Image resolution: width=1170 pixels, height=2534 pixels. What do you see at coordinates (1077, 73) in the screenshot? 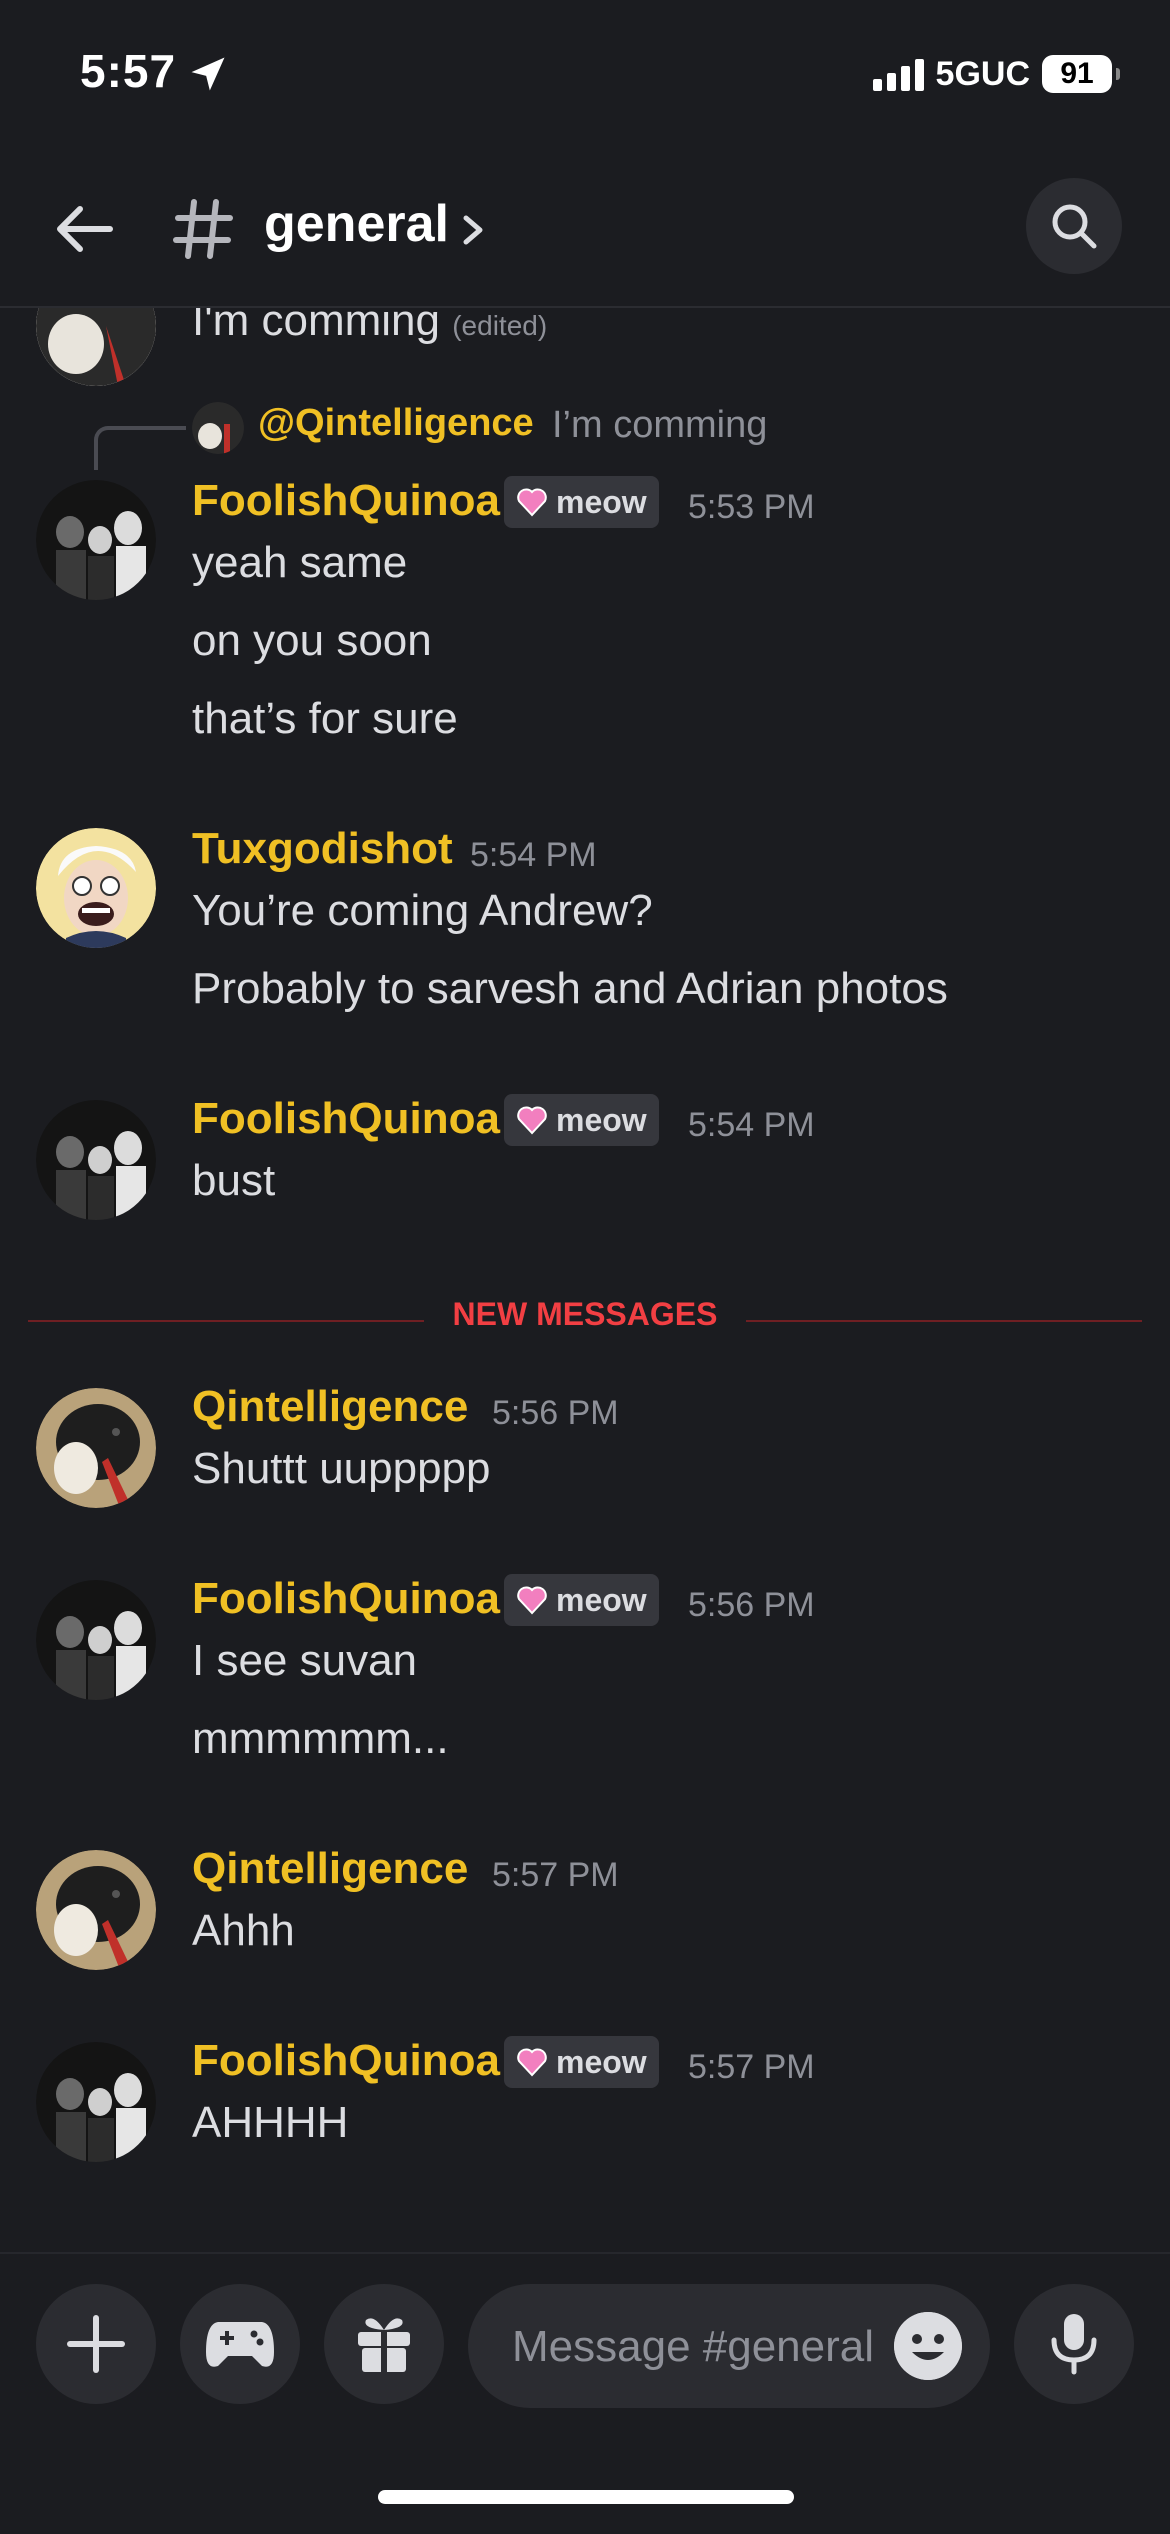
I see `battery-level: 91` at bounding box center [1077, 73].